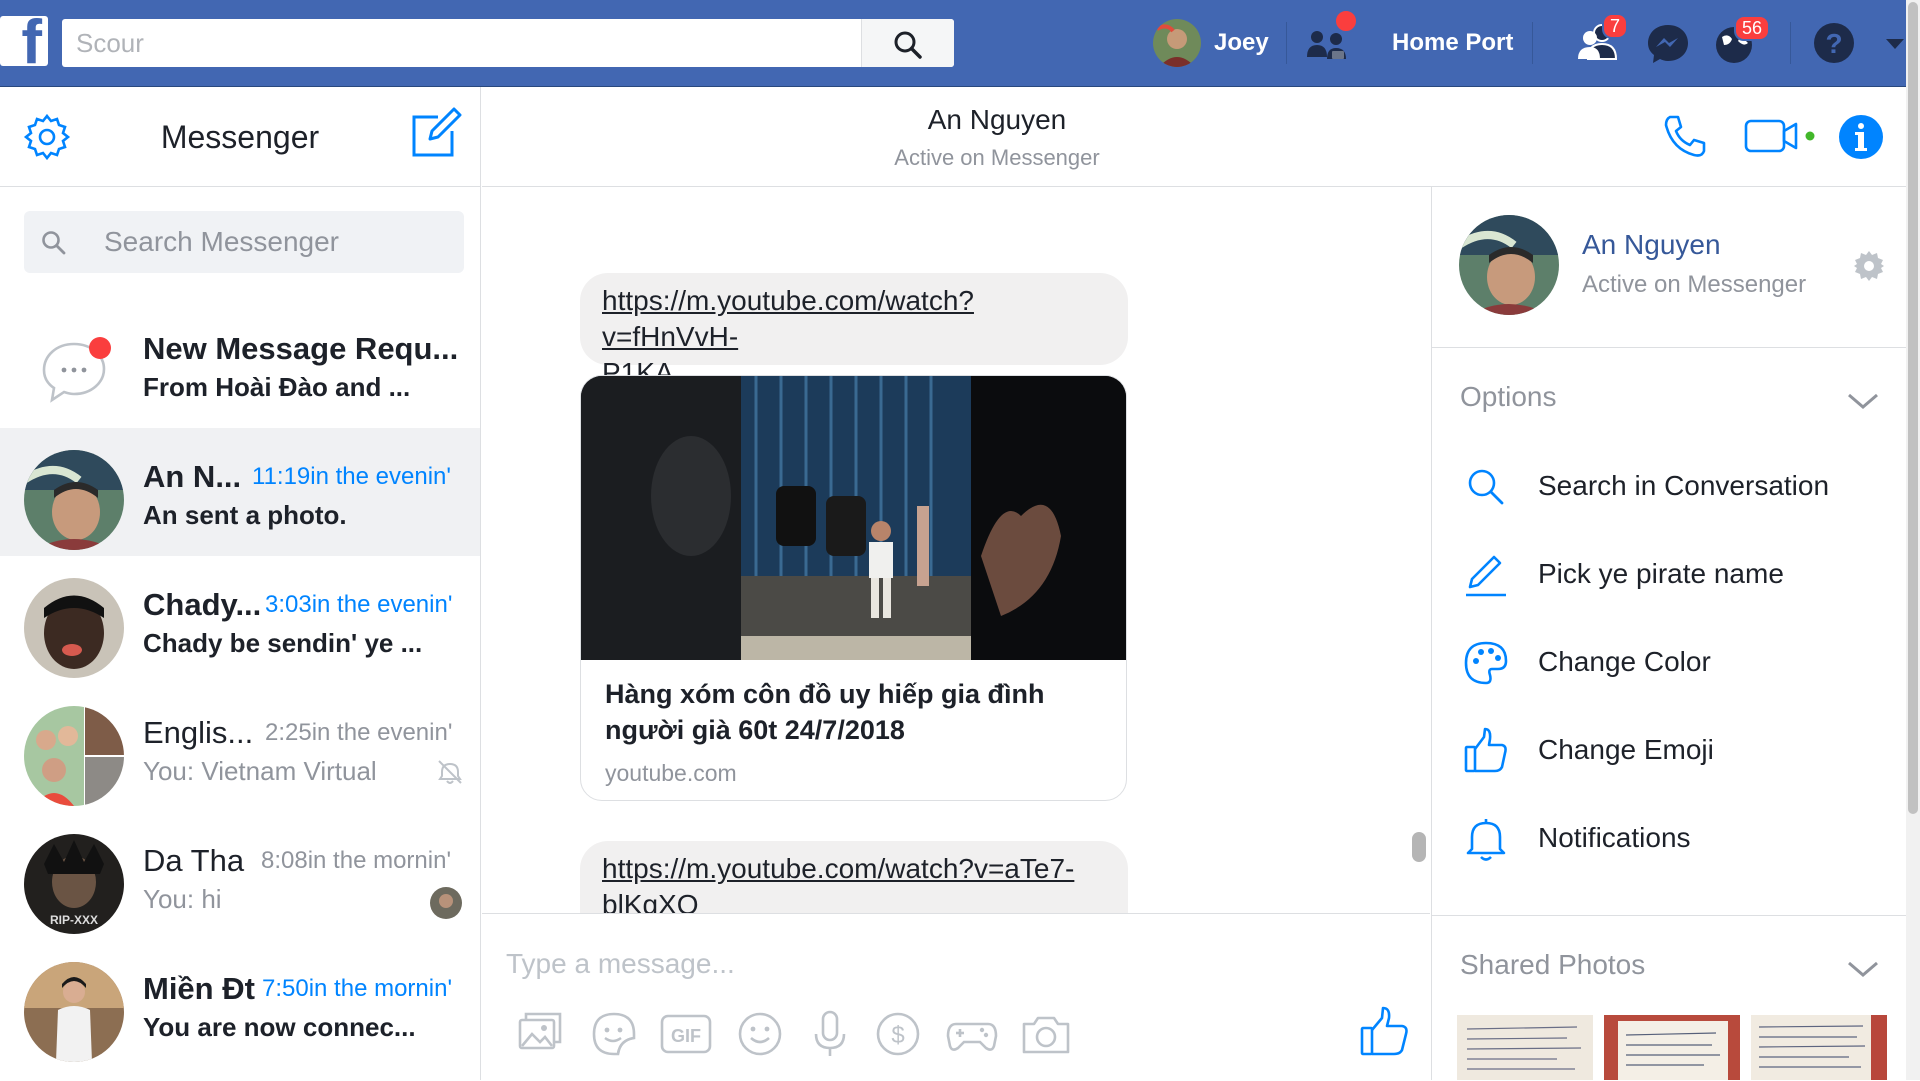 The image size is (1920, 1081). I want to click on conversation-preview: You: hi, so click(182, 899).